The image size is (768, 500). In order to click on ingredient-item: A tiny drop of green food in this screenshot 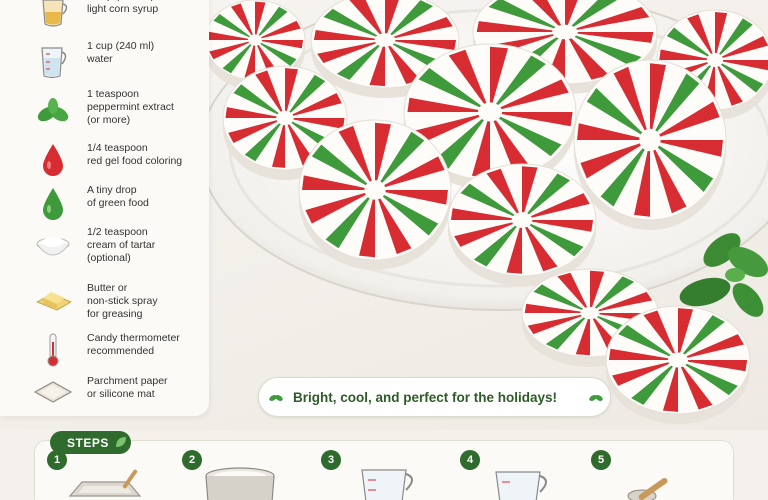, I will do `click(104, 208)`.